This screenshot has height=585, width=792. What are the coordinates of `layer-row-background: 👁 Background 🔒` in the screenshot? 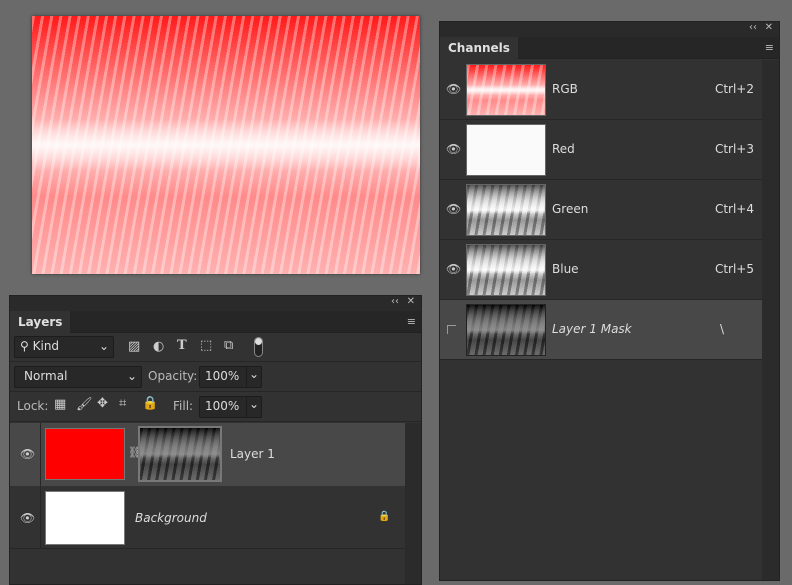 It's located at (207, 518).